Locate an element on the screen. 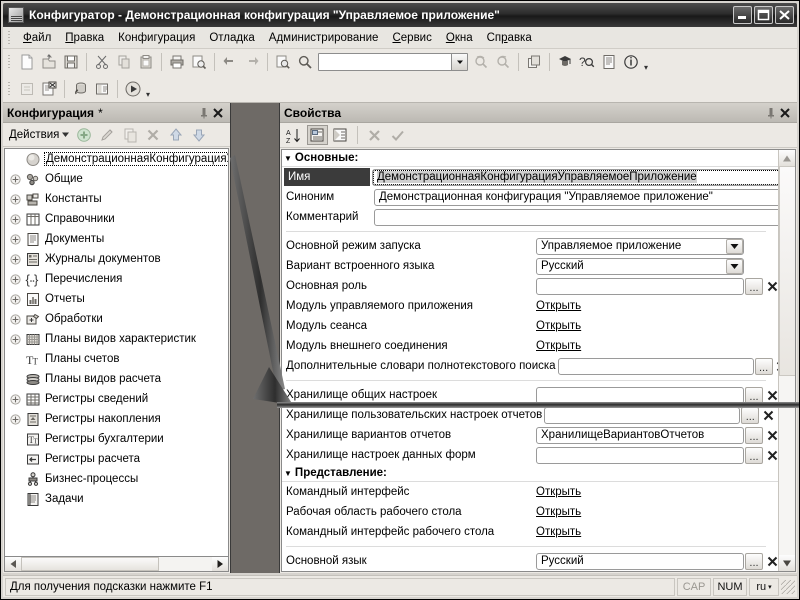 Image resolution: width=800 pixels, height=600 pixels. tree-item-12: Регистры сведений is located at coordinates (116, 399).